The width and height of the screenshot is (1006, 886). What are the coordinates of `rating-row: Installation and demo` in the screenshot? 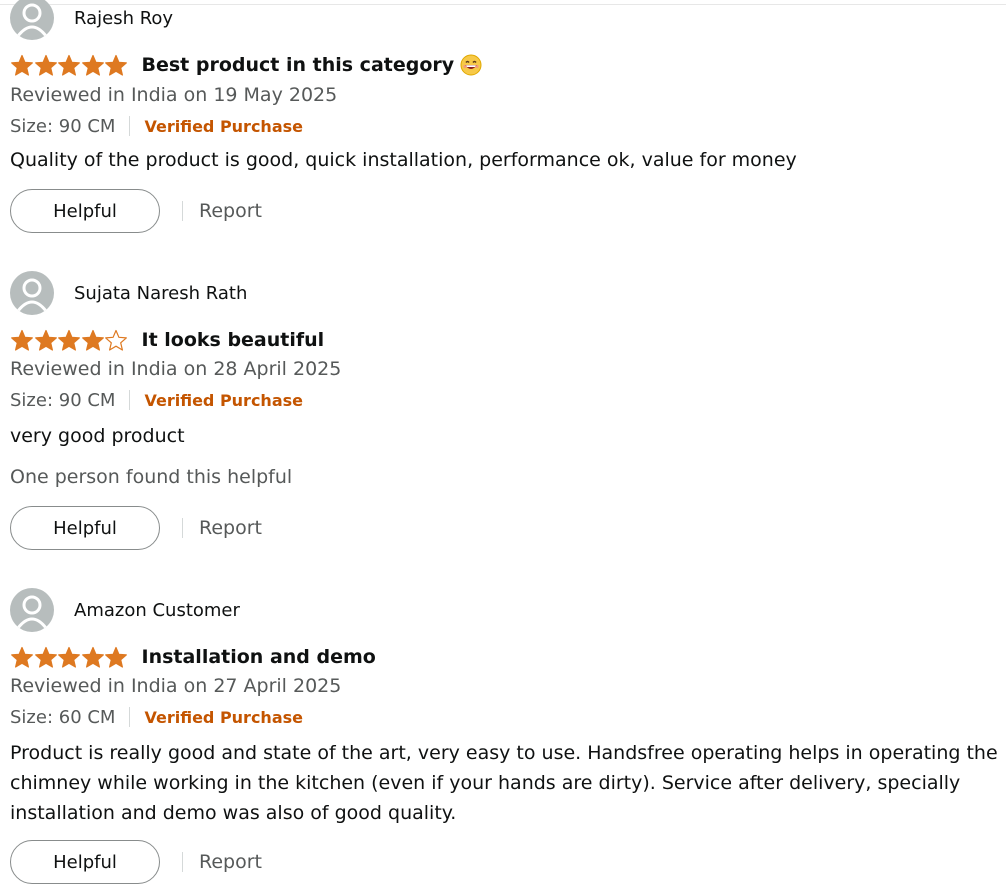 It's located at (193, 657).